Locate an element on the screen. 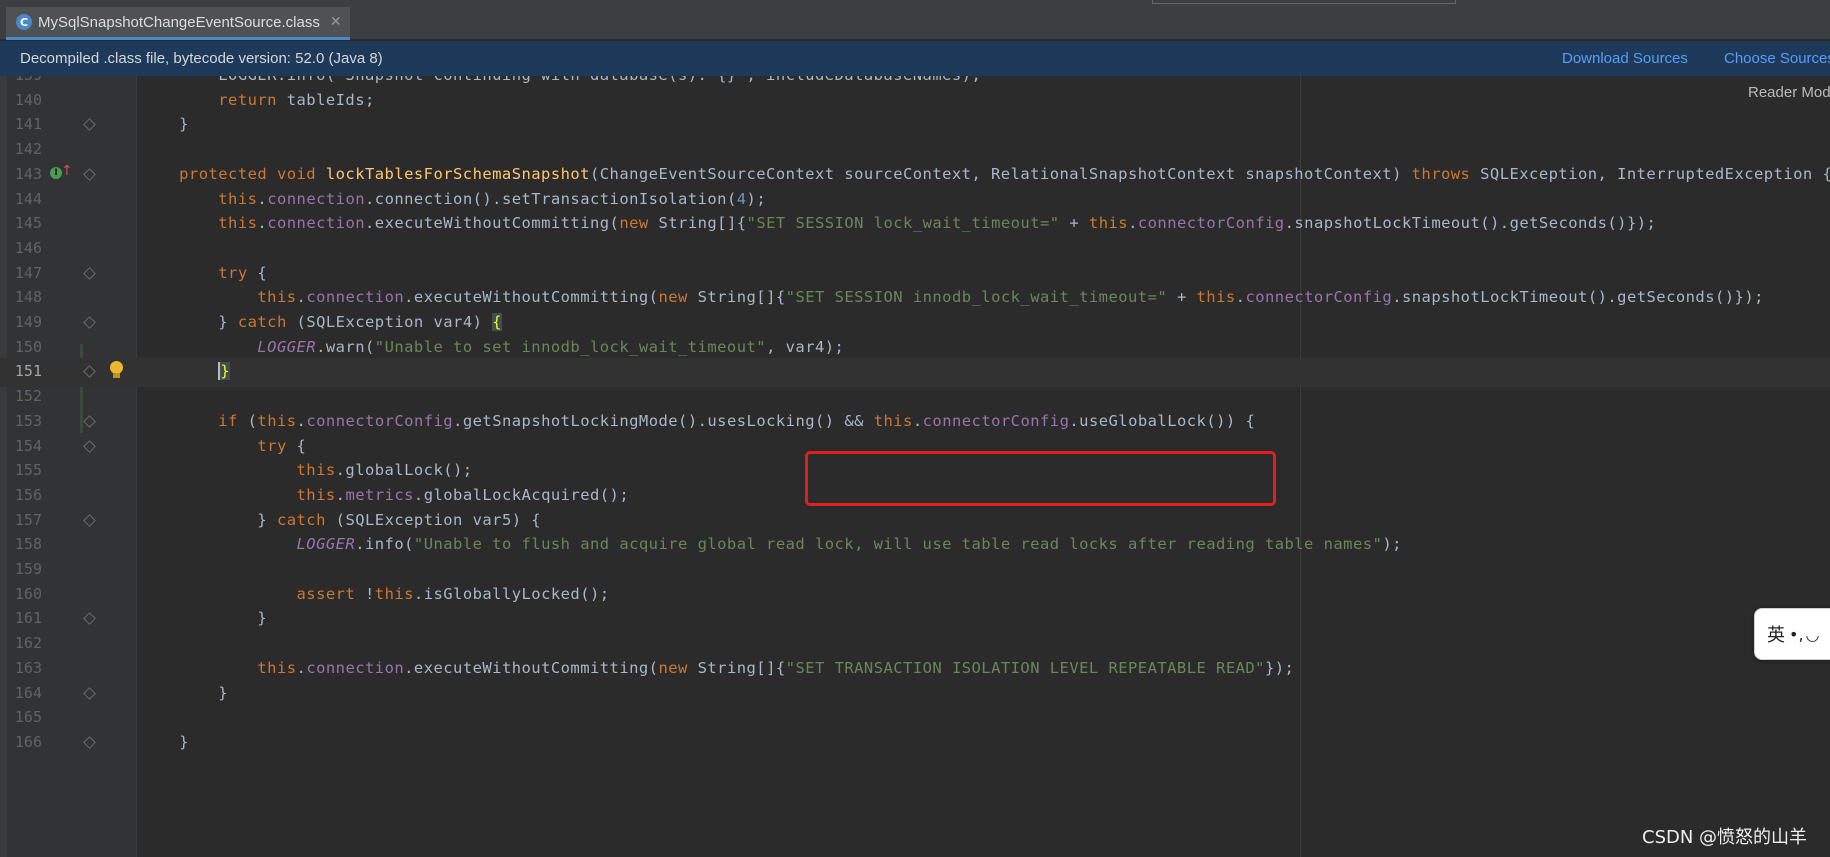  line-number: 158 is located at coordinates (26, 544).